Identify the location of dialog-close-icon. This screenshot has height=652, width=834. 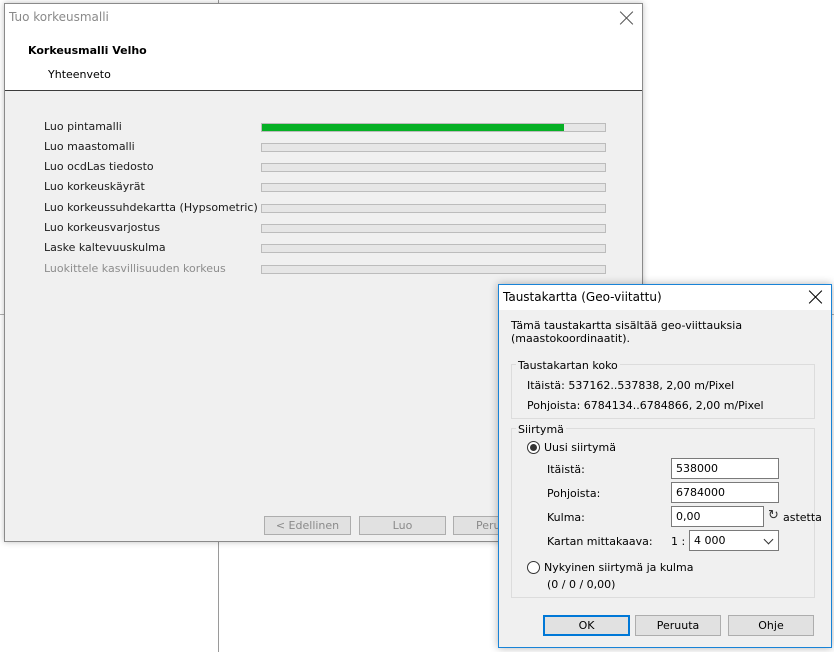
(816, 297).